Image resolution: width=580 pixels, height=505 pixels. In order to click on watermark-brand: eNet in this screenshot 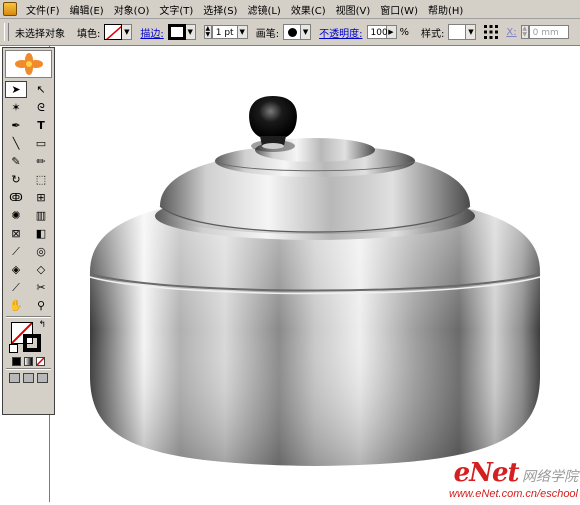, I will do `click(486, 473)`.